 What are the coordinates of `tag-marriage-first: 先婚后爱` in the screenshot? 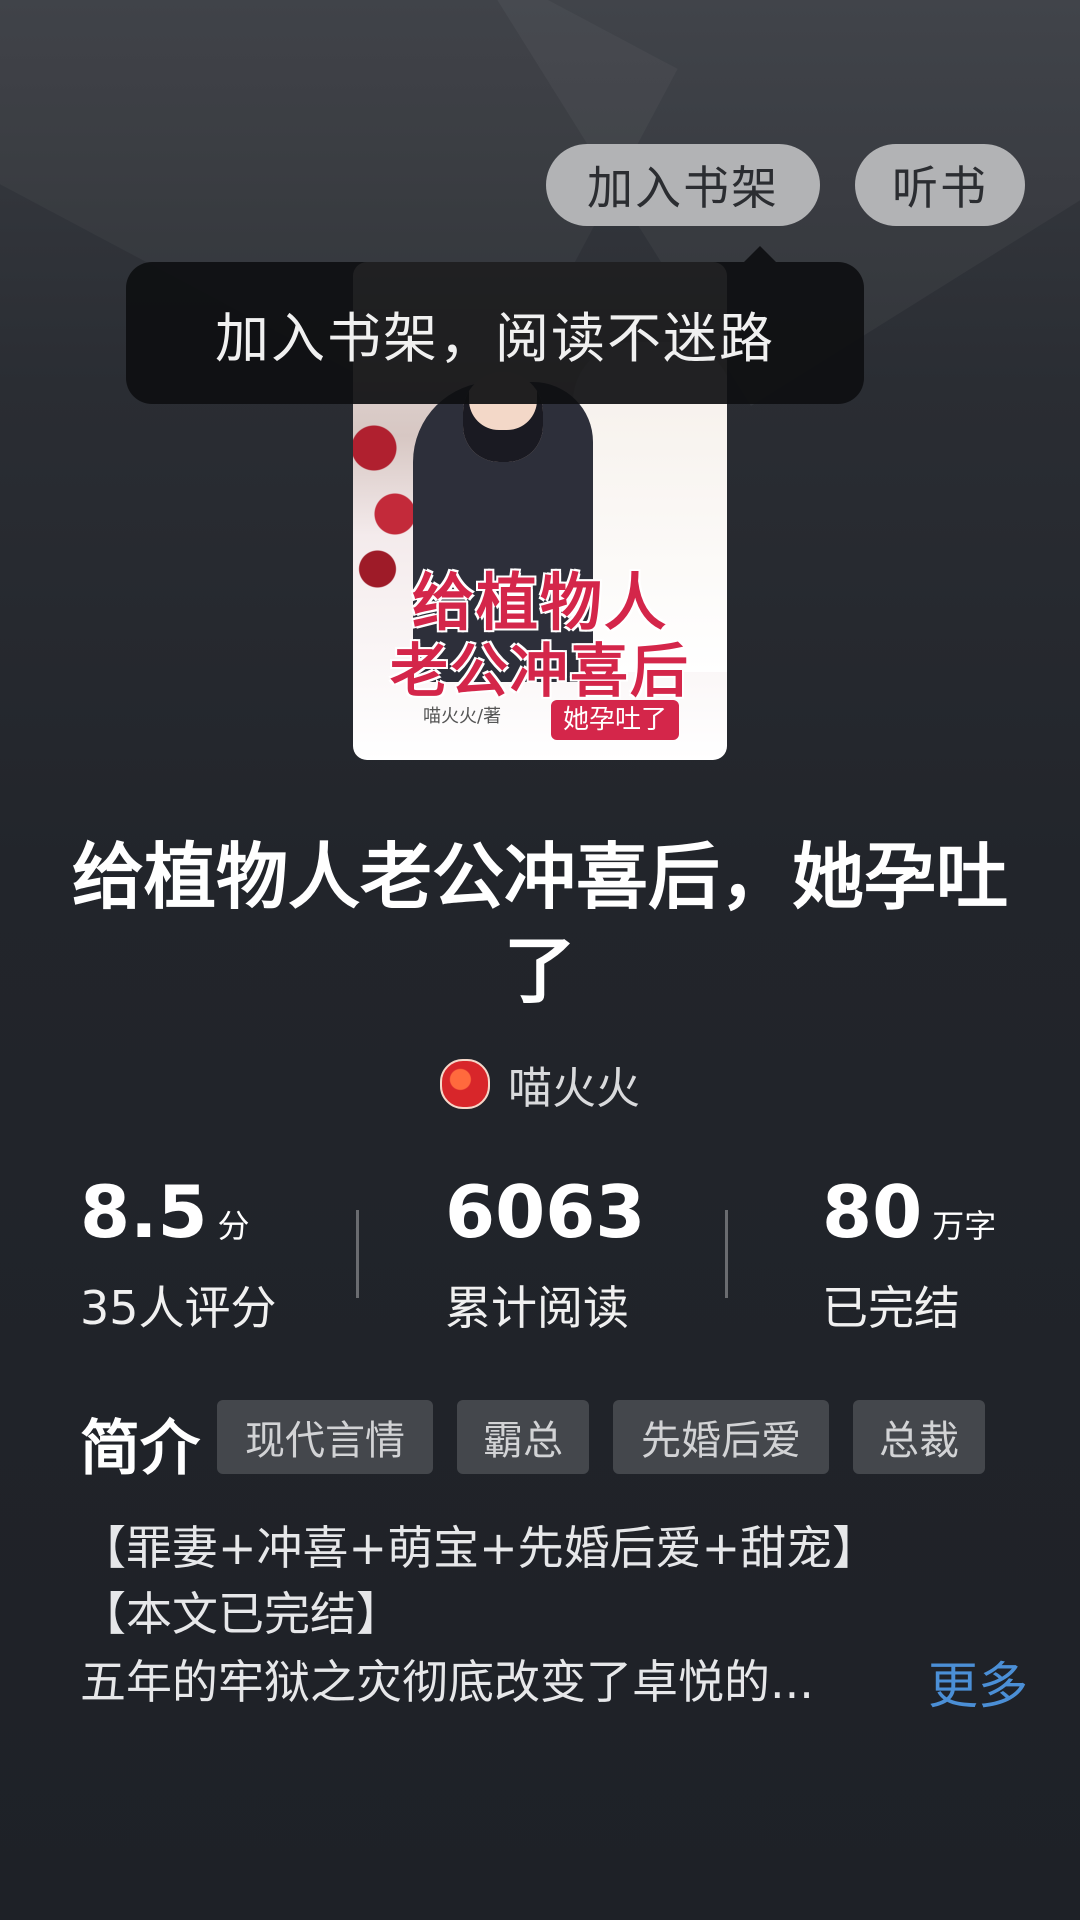 It's located at (721, 1437).